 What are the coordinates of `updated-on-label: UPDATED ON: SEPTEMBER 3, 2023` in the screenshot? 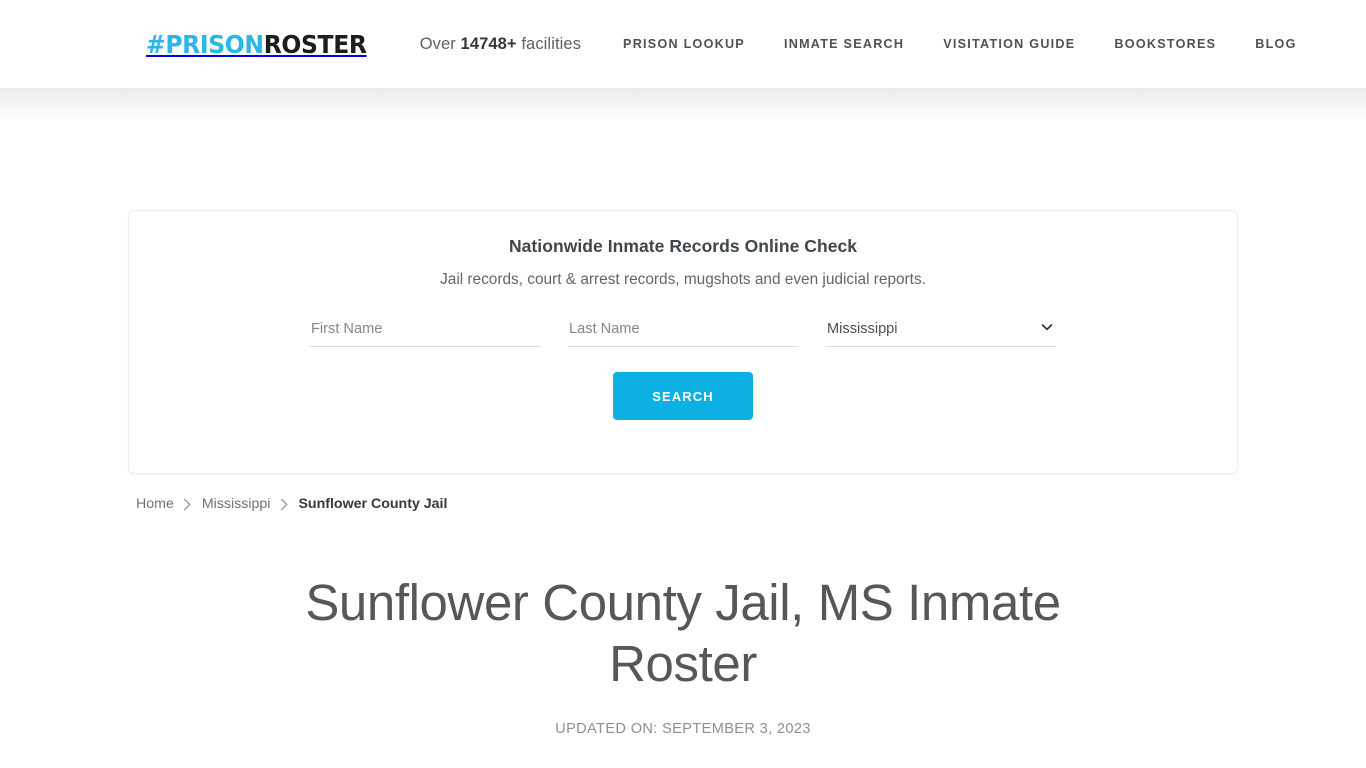 It's located at (683, 729).